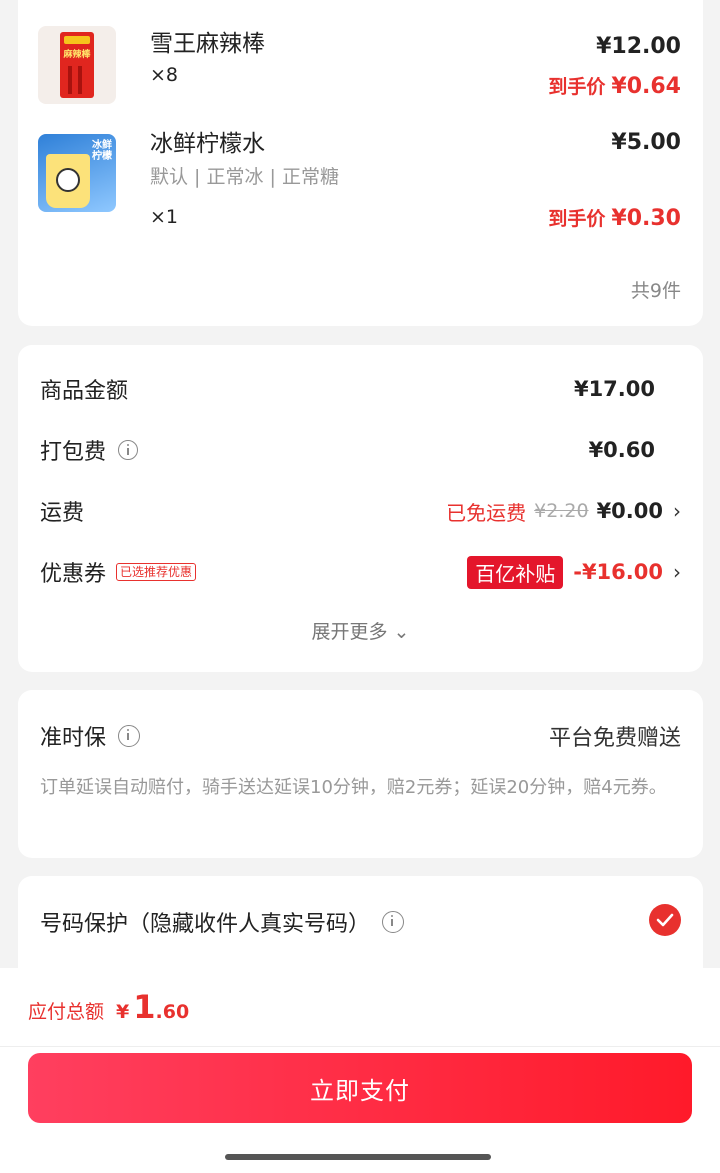  What do you see at coordinates (73, 738) in the screenshot?
I see `guarantee-title: 准时保` at bounding box center [73, 738].